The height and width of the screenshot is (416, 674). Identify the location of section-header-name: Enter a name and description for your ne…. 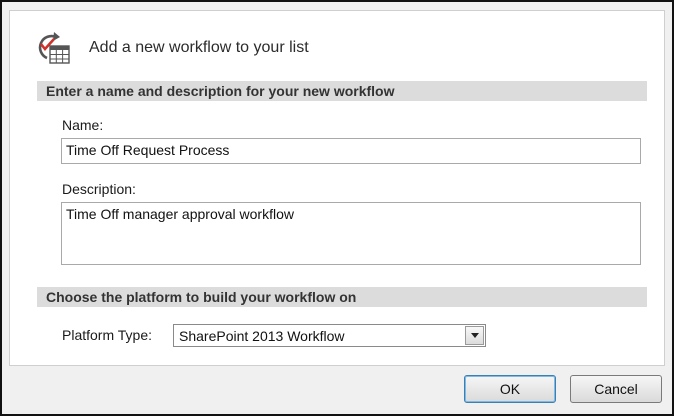
(342, 91).